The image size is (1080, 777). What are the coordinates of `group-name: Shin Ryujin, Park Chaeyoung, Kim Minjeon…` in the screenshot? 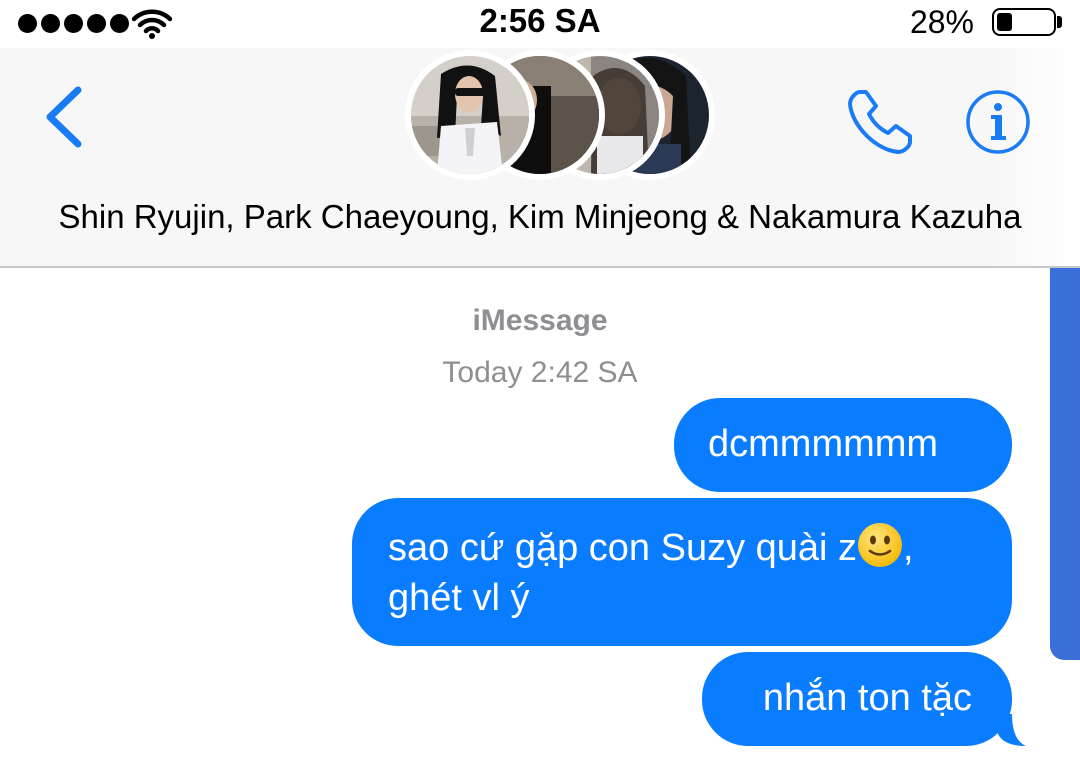 It's located at (540, 217).